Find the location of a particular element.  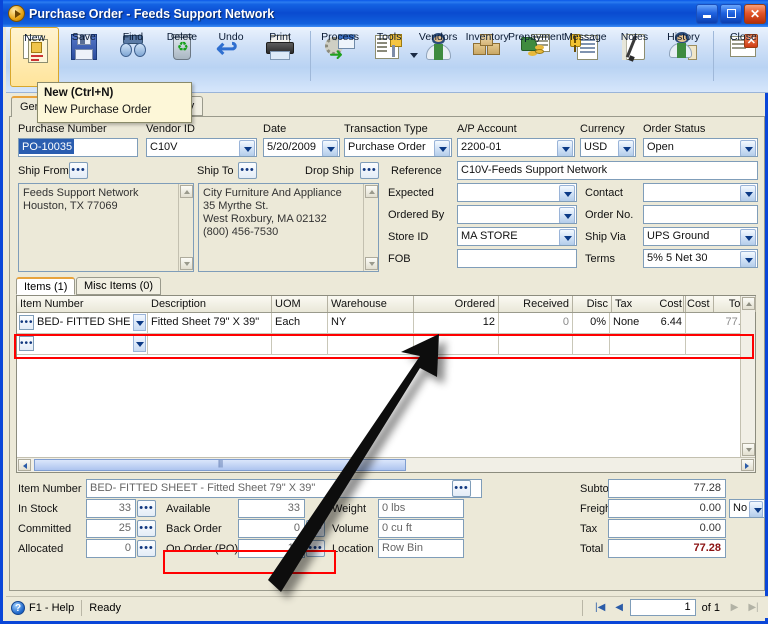

vendor-id-chevron-down-icon is located at coordinates (247, 148).